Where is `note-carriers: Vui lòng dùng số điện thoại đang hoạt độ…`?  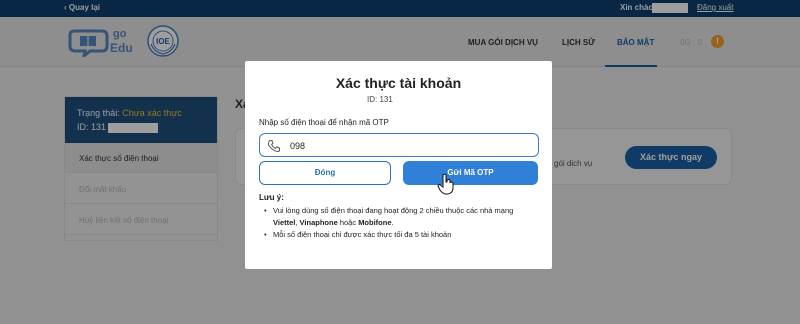
note-carriers: Vui lòng dùng số điện thoại đang hoạt độ… is located at coordinates (399, 217).